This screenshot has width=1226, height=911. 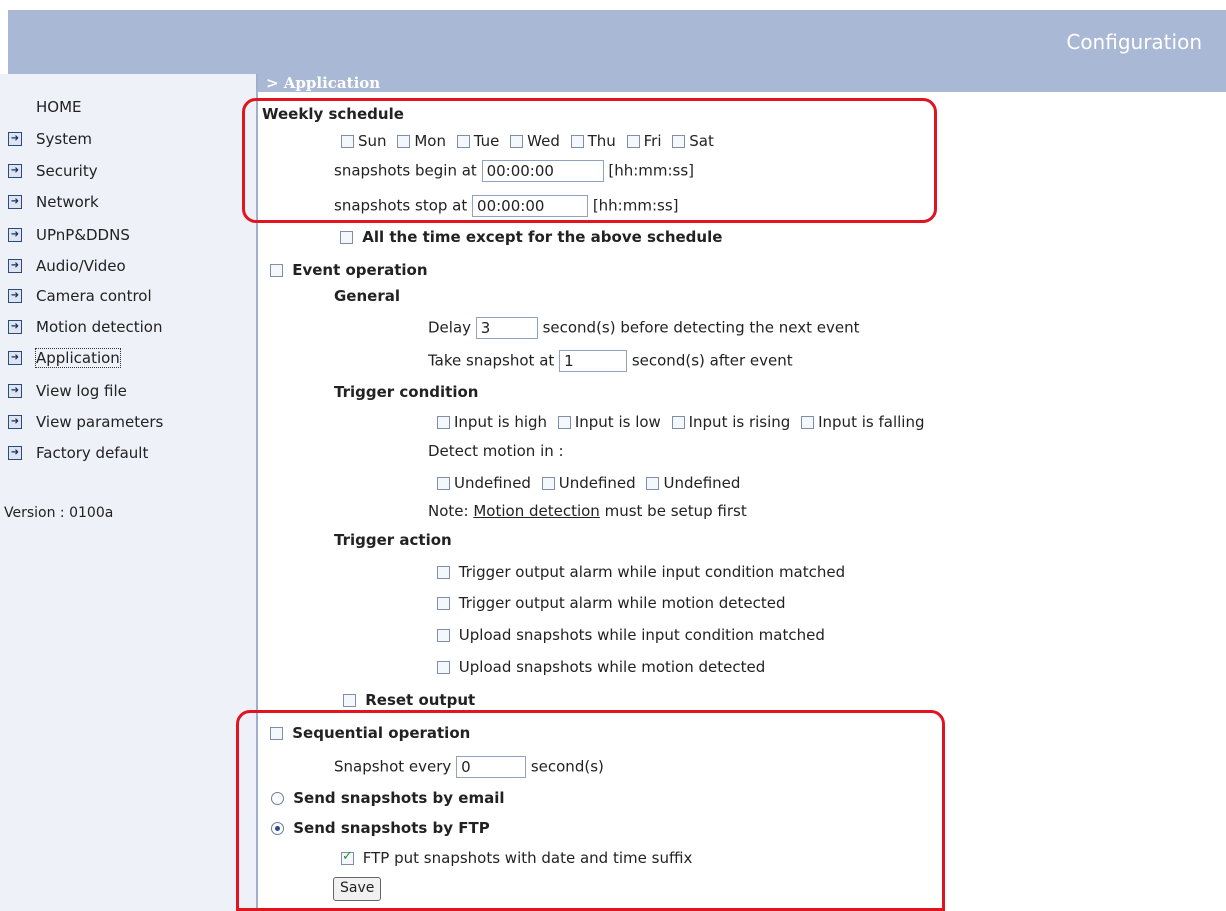 I want to click on input-falling-option: Input is falling, so click(x=862, y=422).